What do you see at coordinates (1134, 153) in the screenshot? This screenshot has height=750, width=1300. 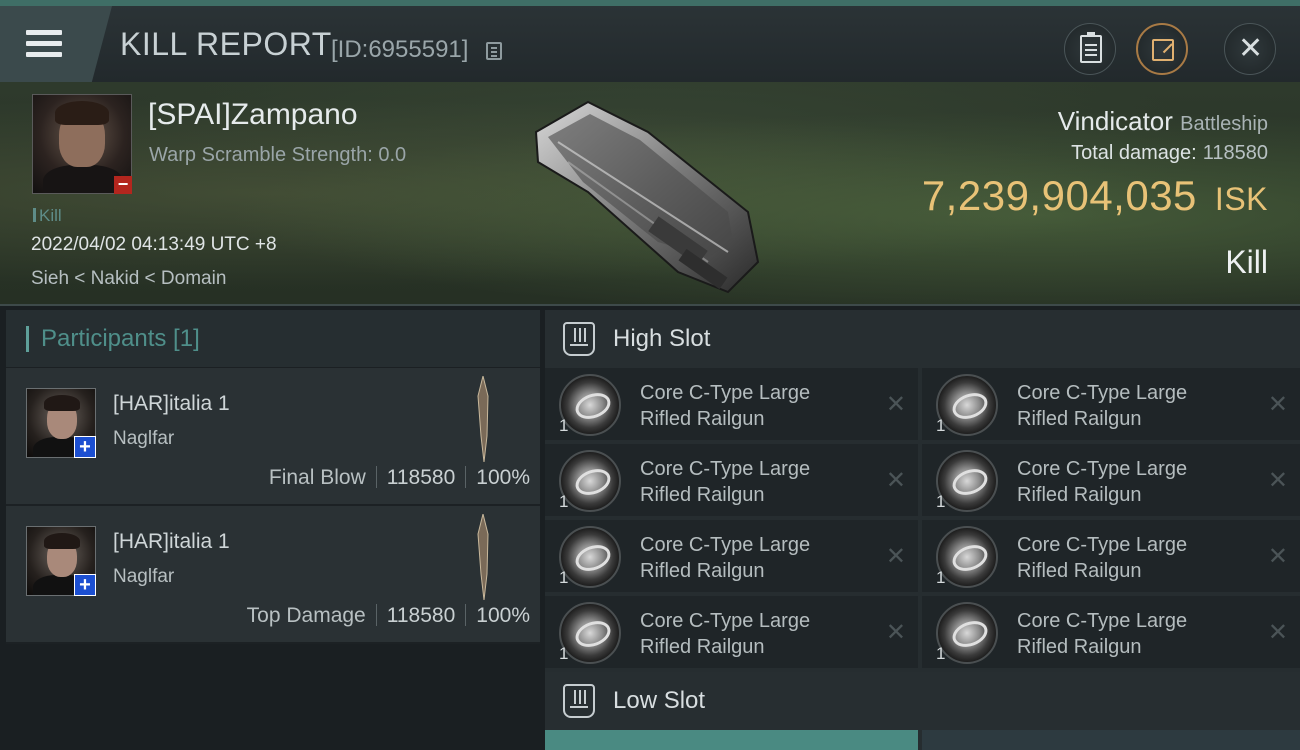 I see `total-damage-label: Total damage:` at bounding box center [1134, 153].